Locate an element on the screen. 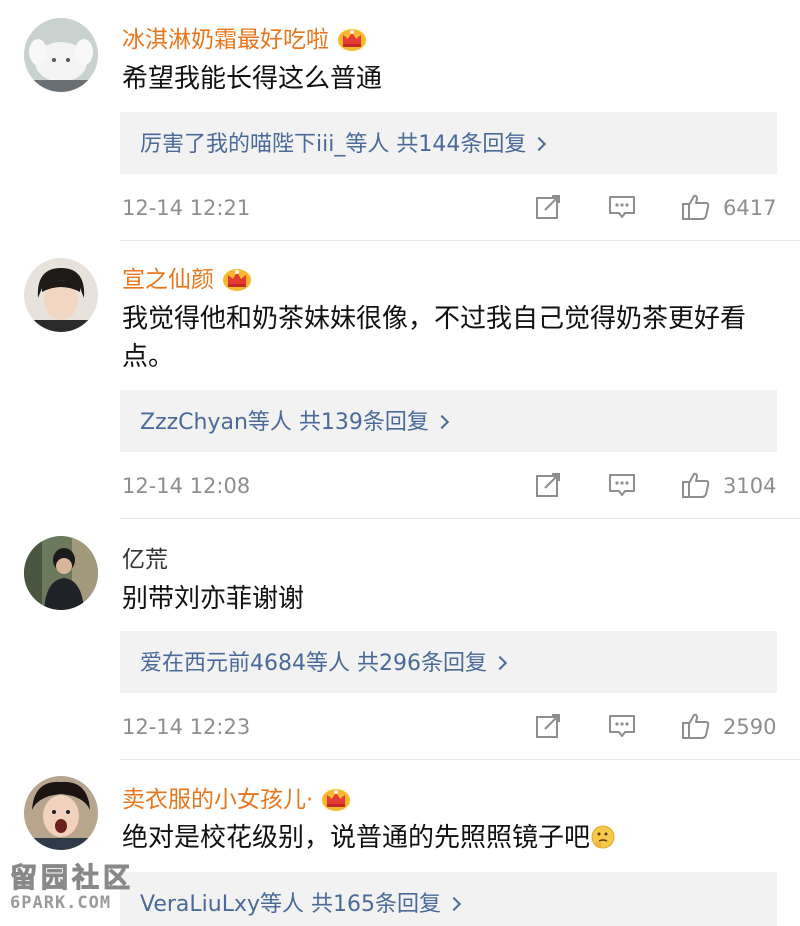 The width and height of the screenshot is (800, 926). username: 亿荒 is located at coordinates (145, 557).